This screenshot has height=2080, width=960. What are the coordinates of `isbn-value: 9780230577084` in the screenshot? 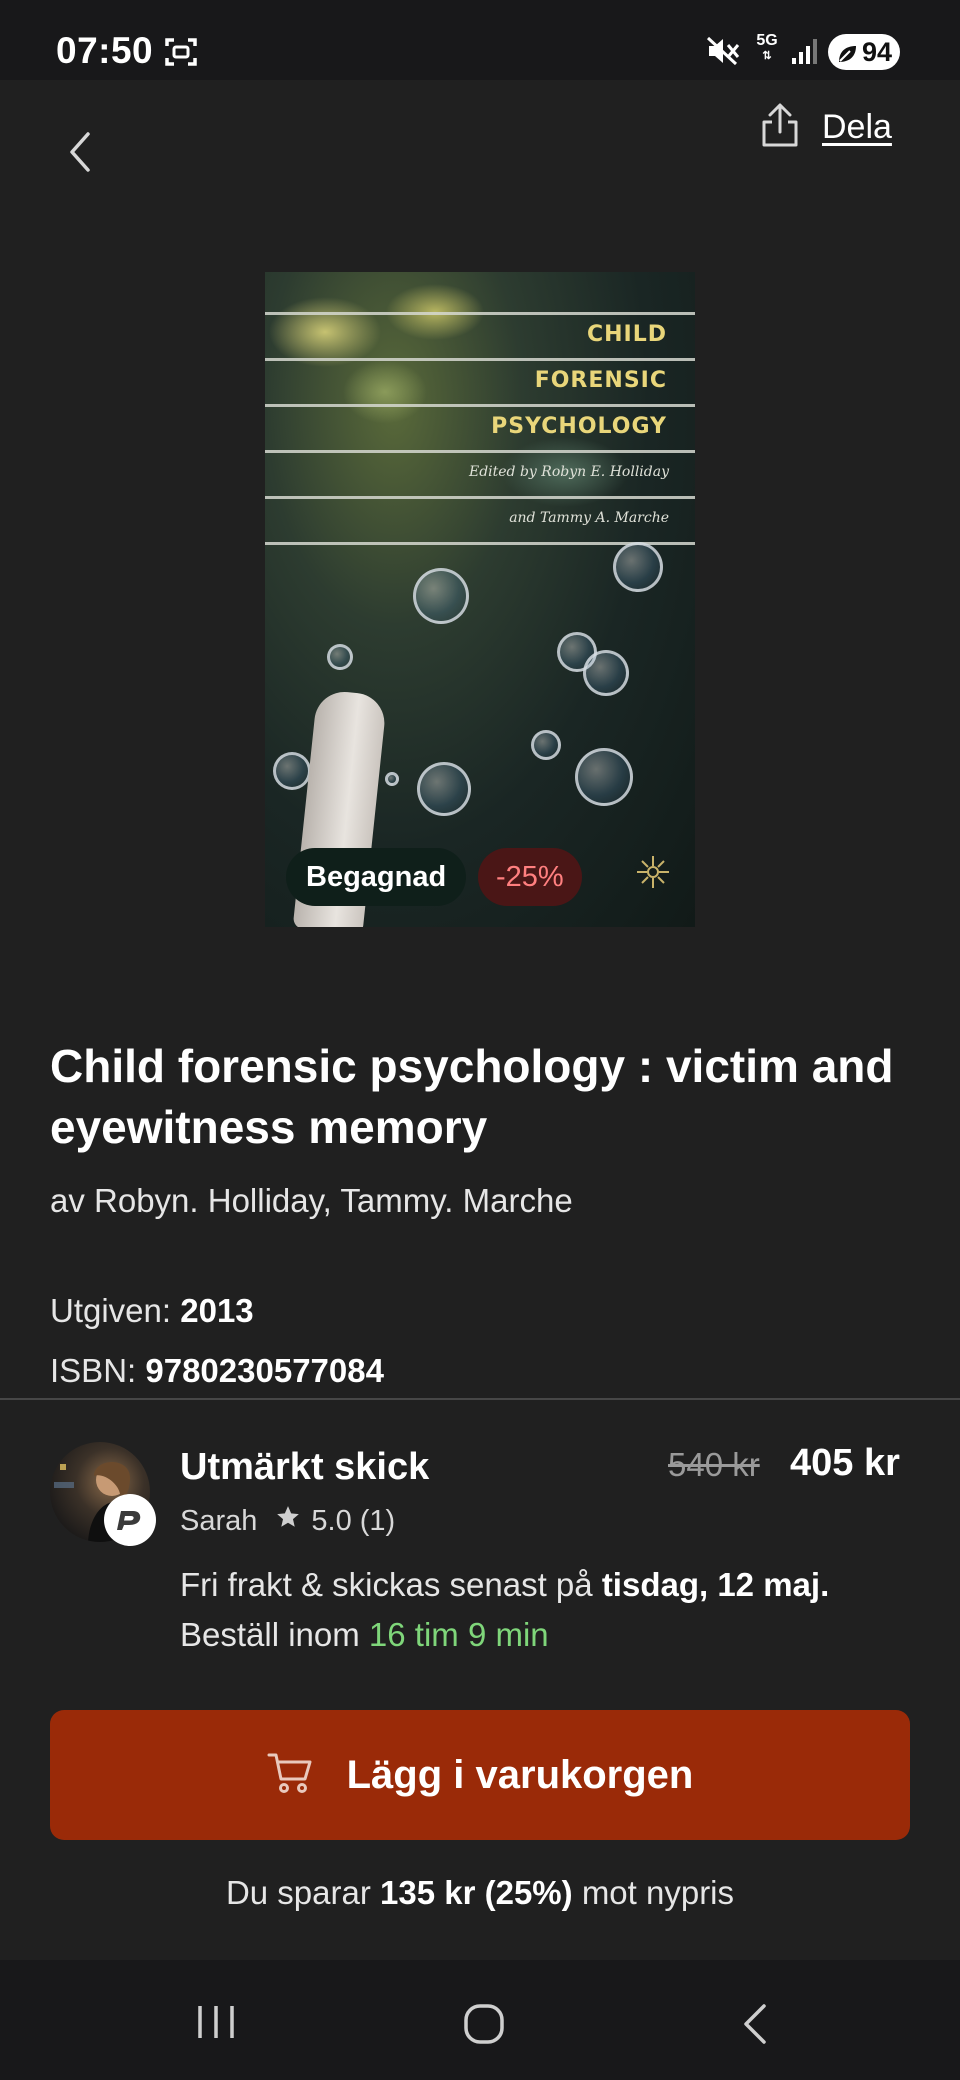 It's located at (264, 1370).